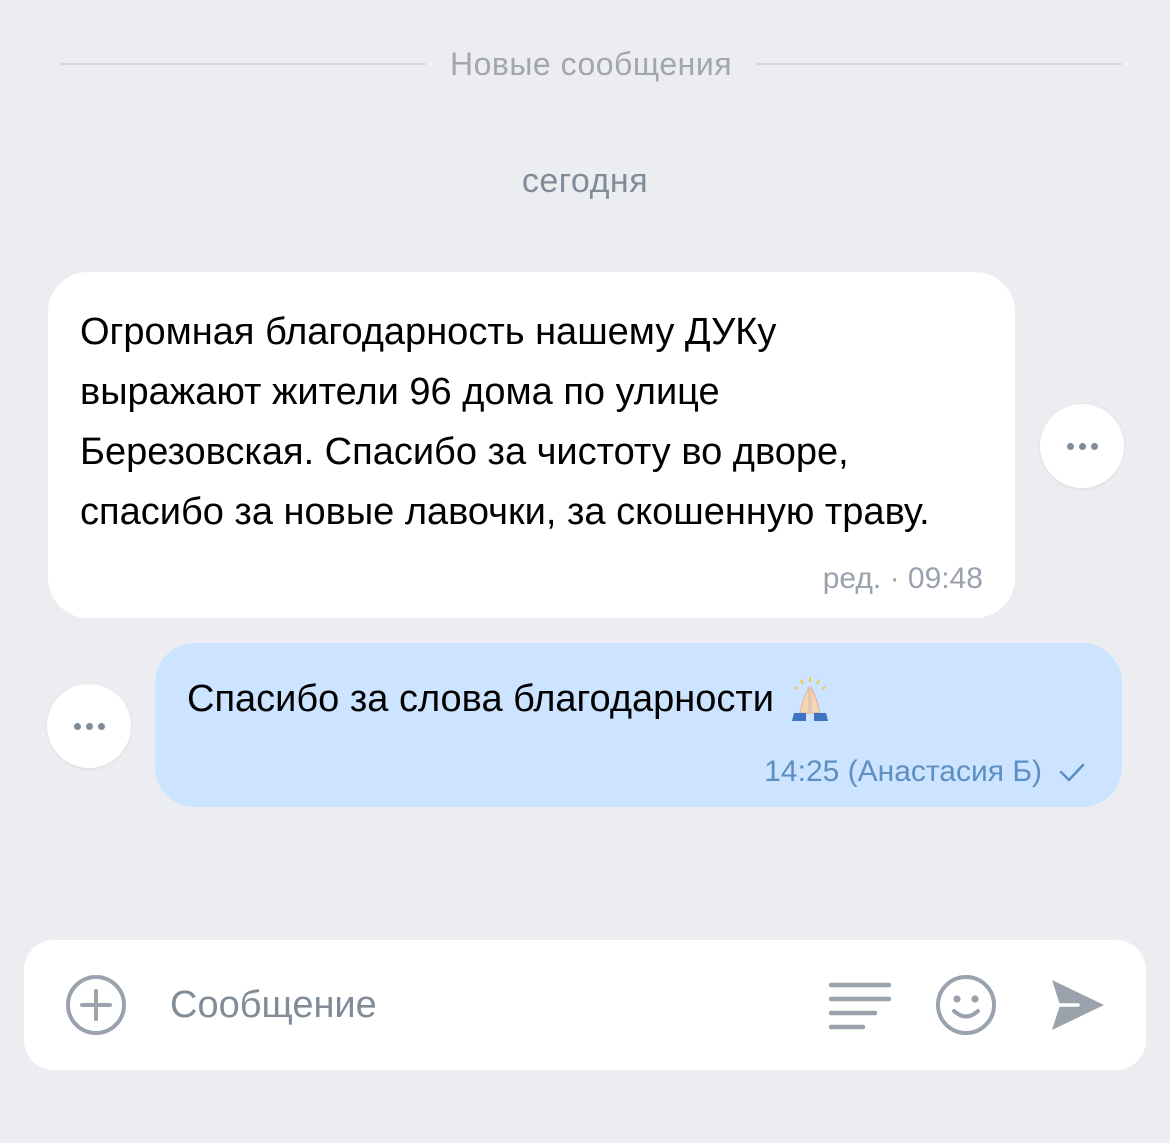 Image resolution: width=1170 pixels, height=1143 pixels. What do you see at coordinates (490, 1005) in the screenshot?
I see `message-input` at bounding box center [490, 1005].